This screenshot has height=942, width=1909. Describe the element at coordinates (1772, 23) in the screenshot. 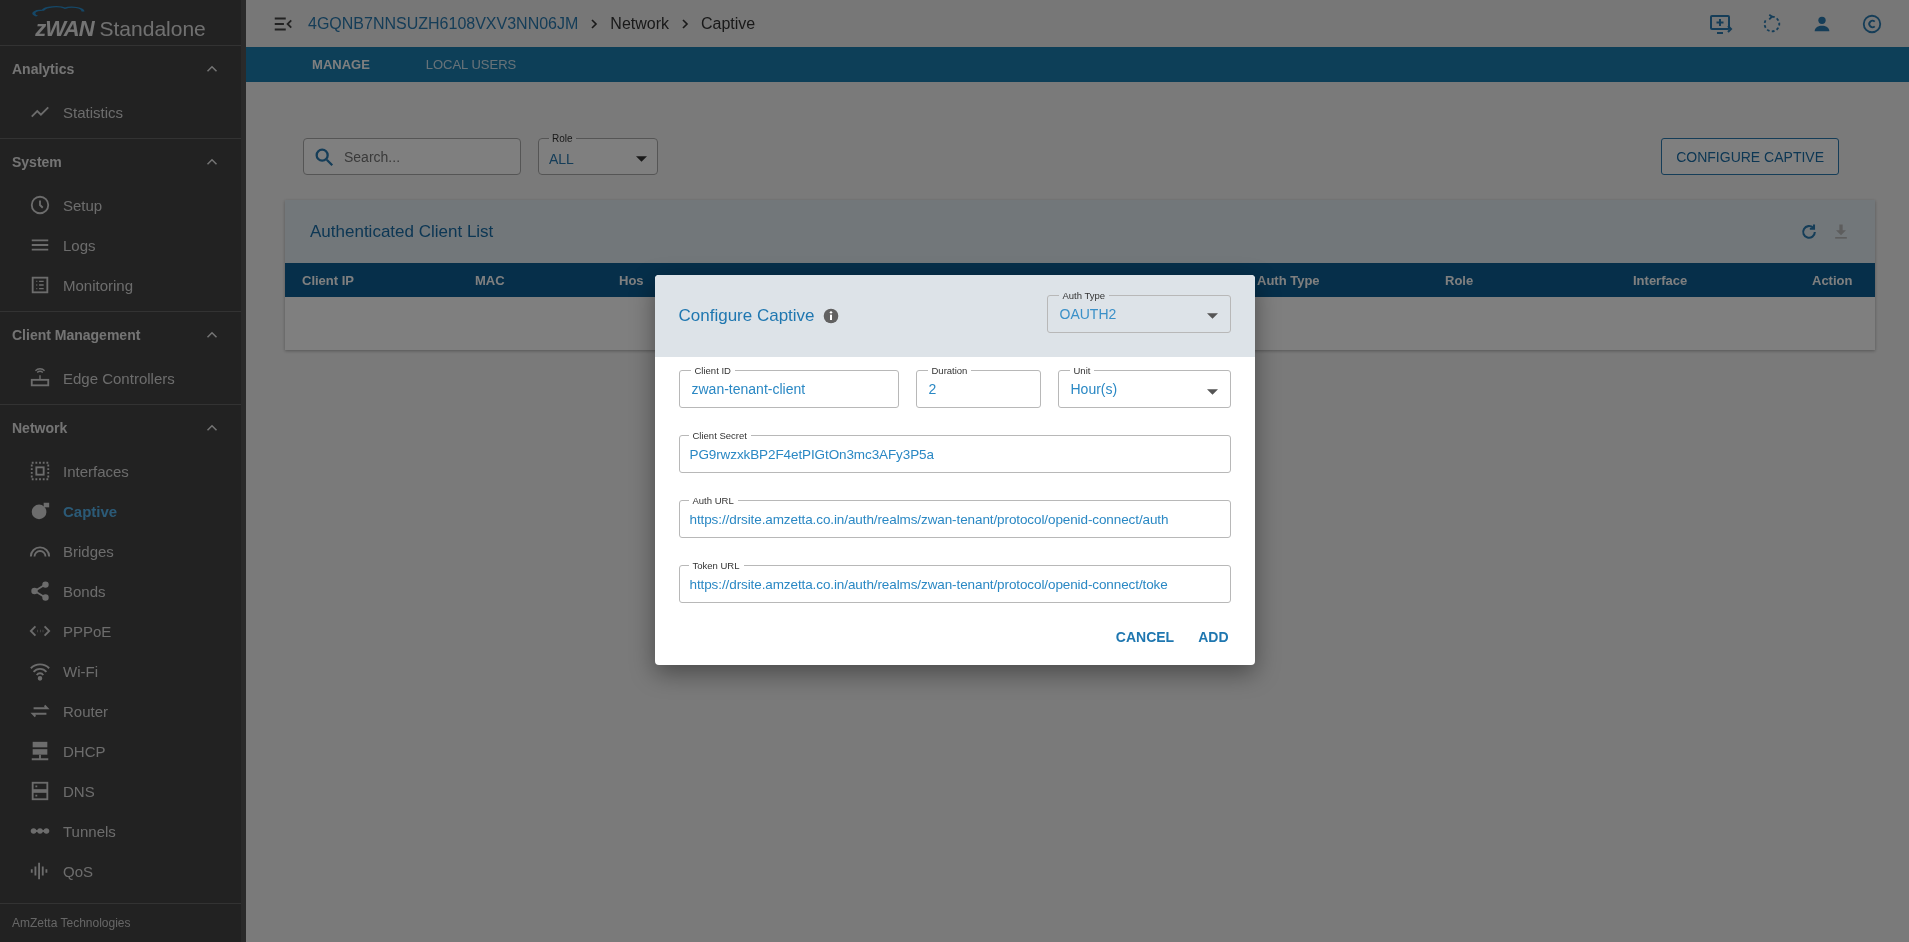

I see `restore-icon` at that location.